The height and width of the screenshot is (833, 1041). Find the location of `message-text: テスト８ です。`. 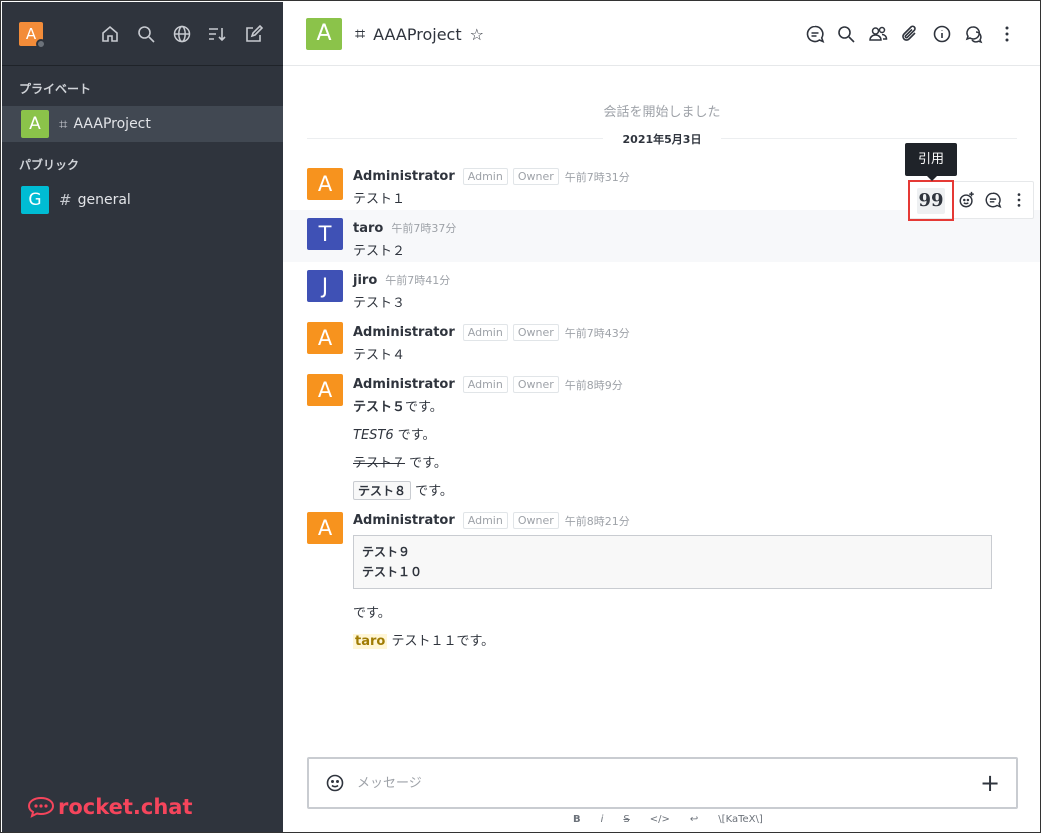

message-text: テスト８ です。 is located at coordinates (403, 490).